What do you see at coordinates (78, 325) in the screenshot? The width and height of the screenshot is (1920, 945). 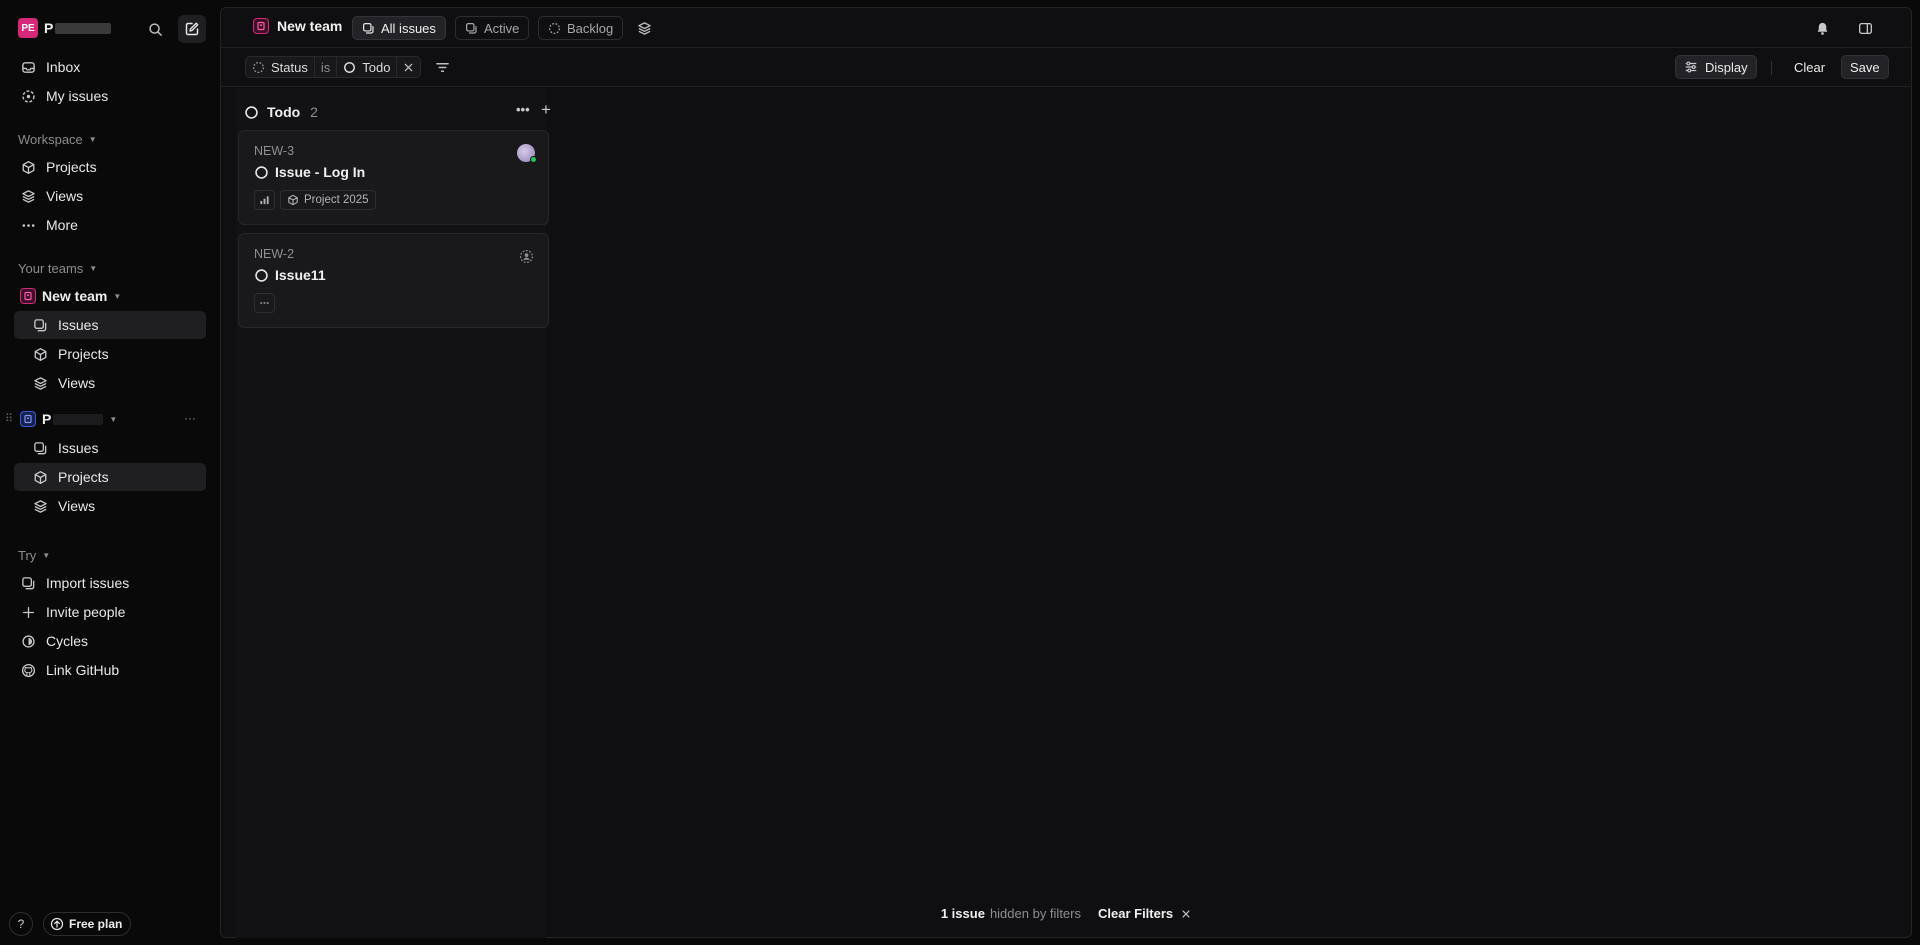 I see `sidebar-item-label: Issues` at bounding box center [78, 325].